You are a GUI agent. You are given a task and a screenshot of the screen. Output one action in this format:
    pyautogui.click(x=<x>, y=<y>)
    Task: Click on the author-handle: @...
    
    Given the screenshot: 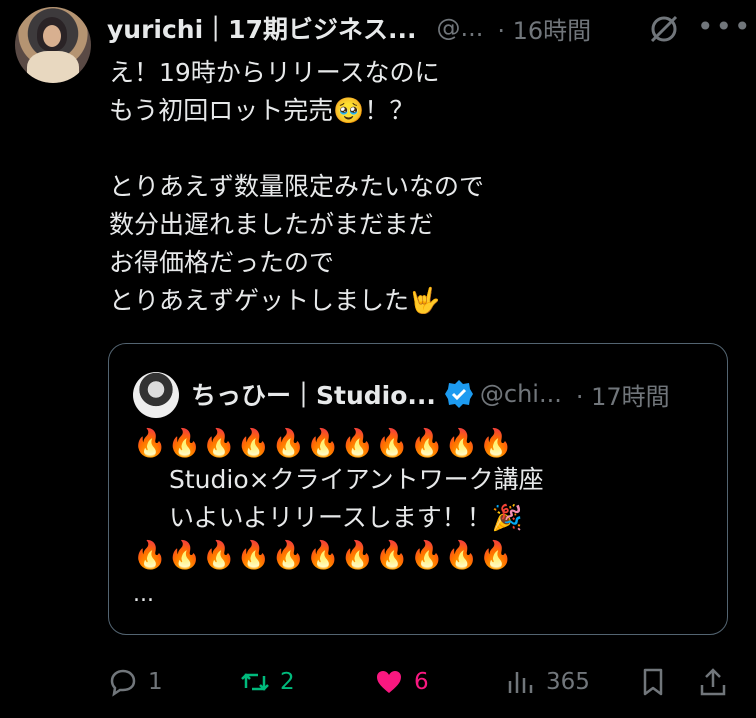 What is the action you would take?
    pyautogui.click(x=459, y=28)
    